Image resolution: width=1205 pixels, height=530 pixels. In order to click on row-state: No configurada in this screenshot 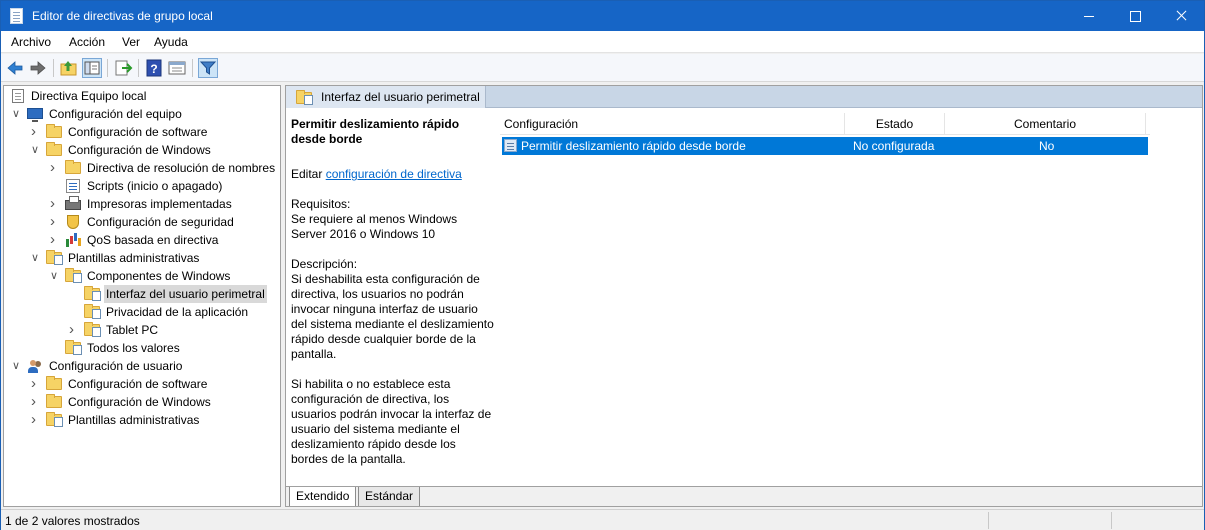, I will do `click(894, 146)`.